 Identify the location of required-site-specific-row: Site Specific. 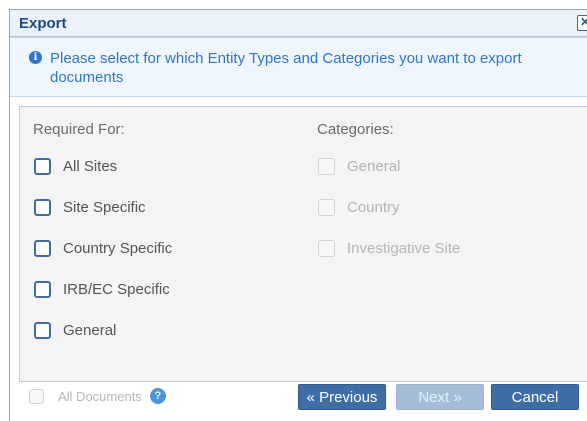
(90, 207).